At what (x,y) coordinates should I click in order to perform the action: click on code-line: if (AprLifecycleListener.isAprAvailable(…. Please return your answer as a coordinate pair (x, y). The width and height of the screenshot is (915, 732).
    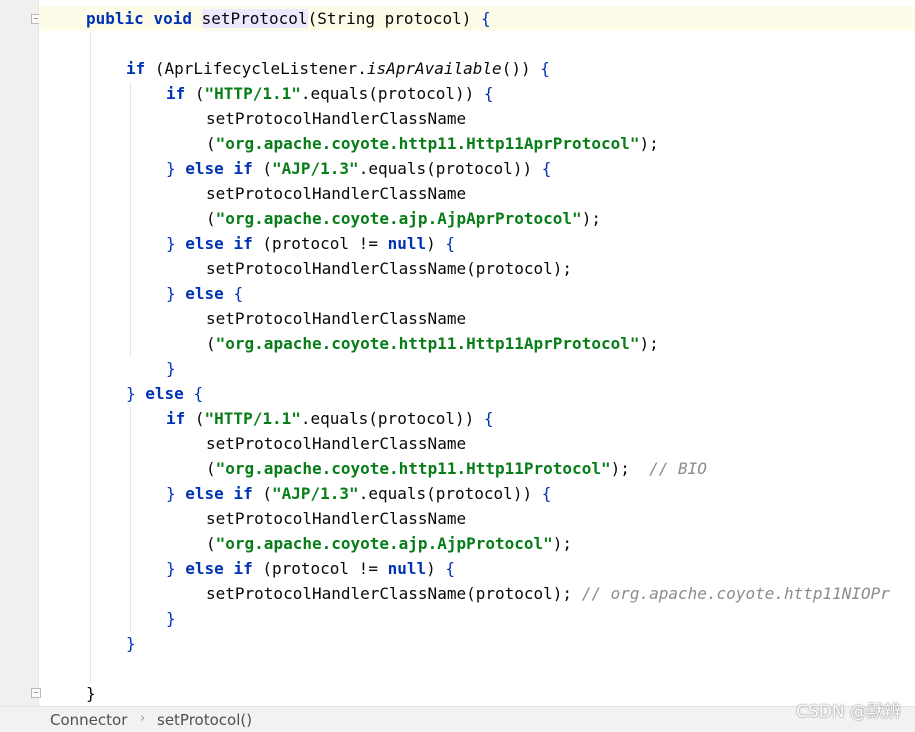
    Looking at the image, I should click on (338, 68).